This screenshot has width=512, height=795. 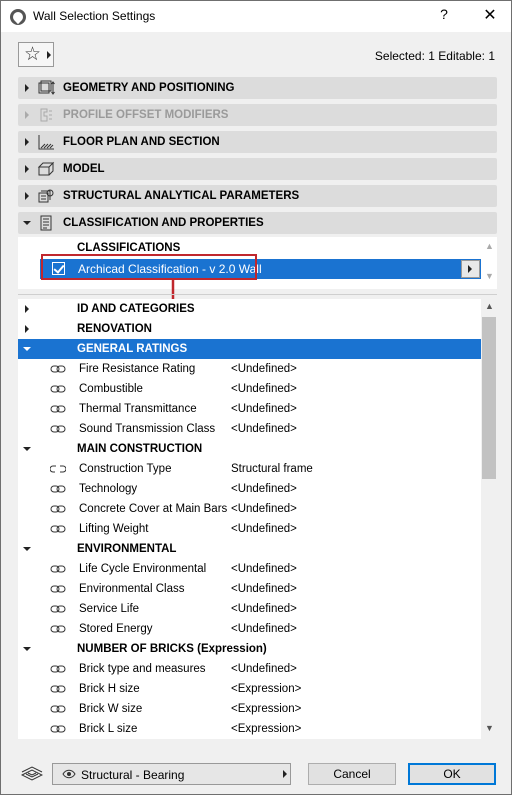 What do you see at coordinates (141, 142) in the screenshot?
I see `panel-label: FLOOR PLAN AND SECTION` at bounding box center [141, 142].